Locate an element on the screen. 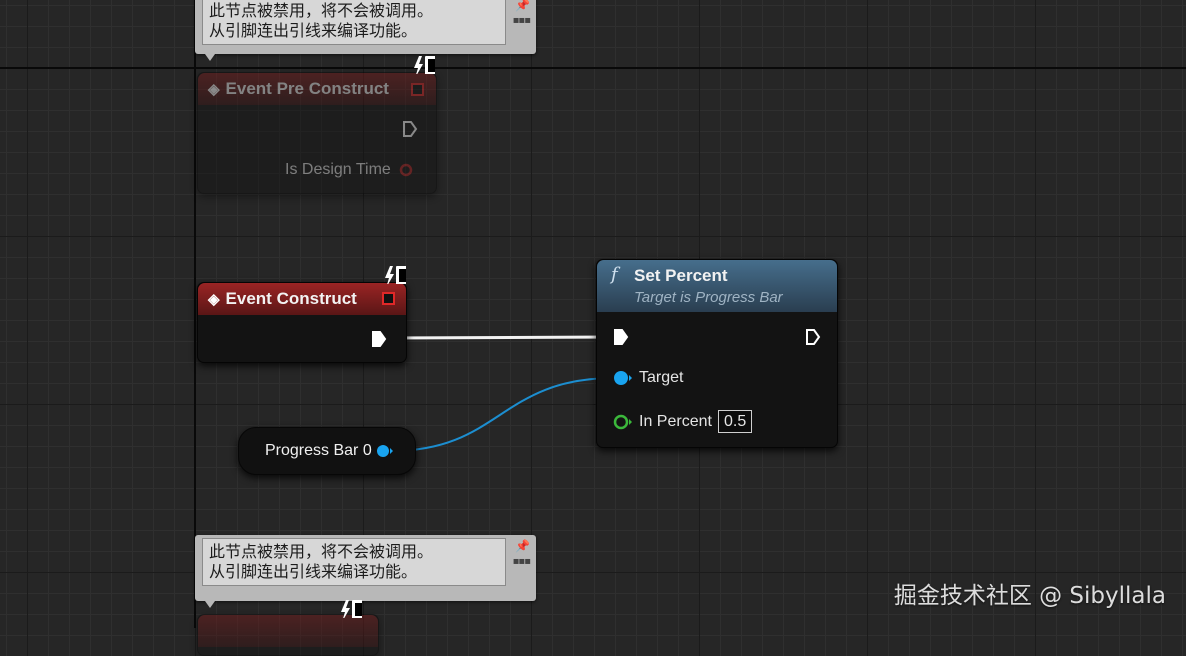  wires-layer is located at coordinates (501, 393).